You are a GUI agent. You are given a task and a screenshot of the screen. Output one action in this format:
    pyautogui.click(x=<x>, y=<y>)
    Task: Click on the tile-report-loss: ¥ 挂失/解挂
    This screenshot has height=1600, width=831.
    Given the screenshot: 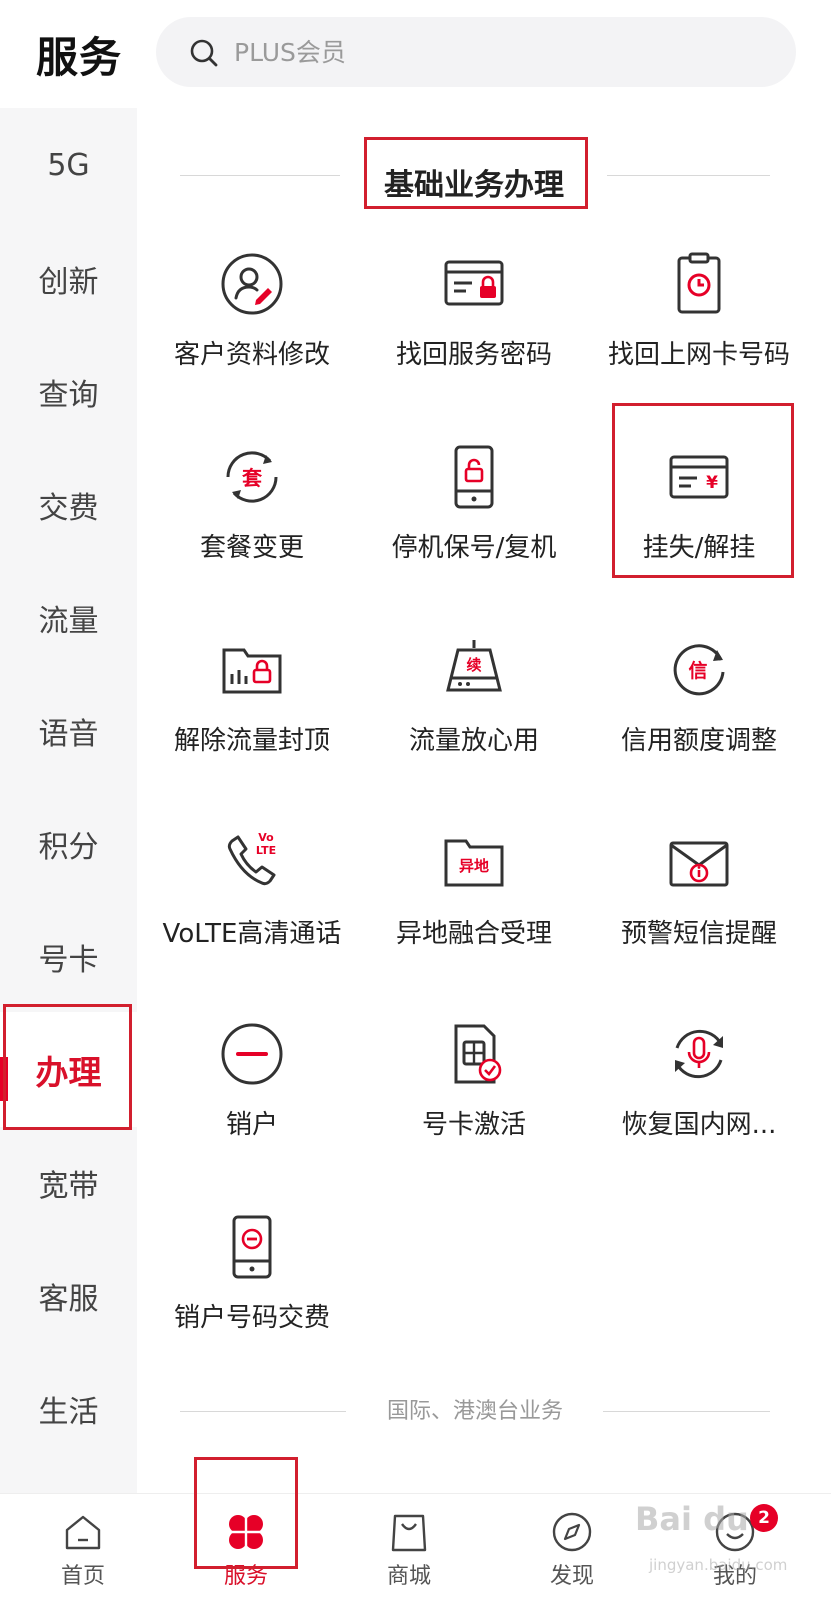 What is the action you would take?
    pyautogui.click(x=699, y=531)
    